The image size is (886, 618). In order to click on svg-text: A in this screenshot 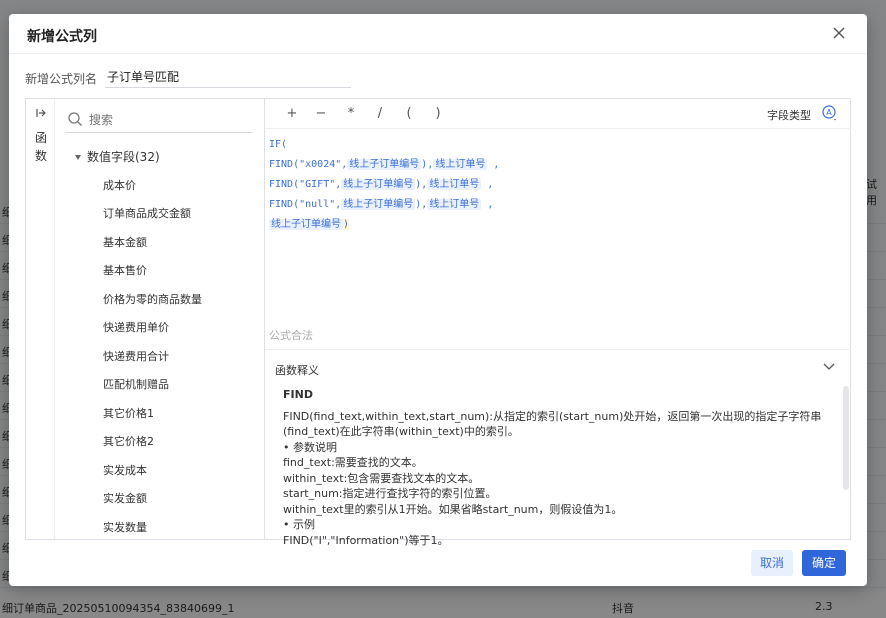, I will do `click(829, 112)`.